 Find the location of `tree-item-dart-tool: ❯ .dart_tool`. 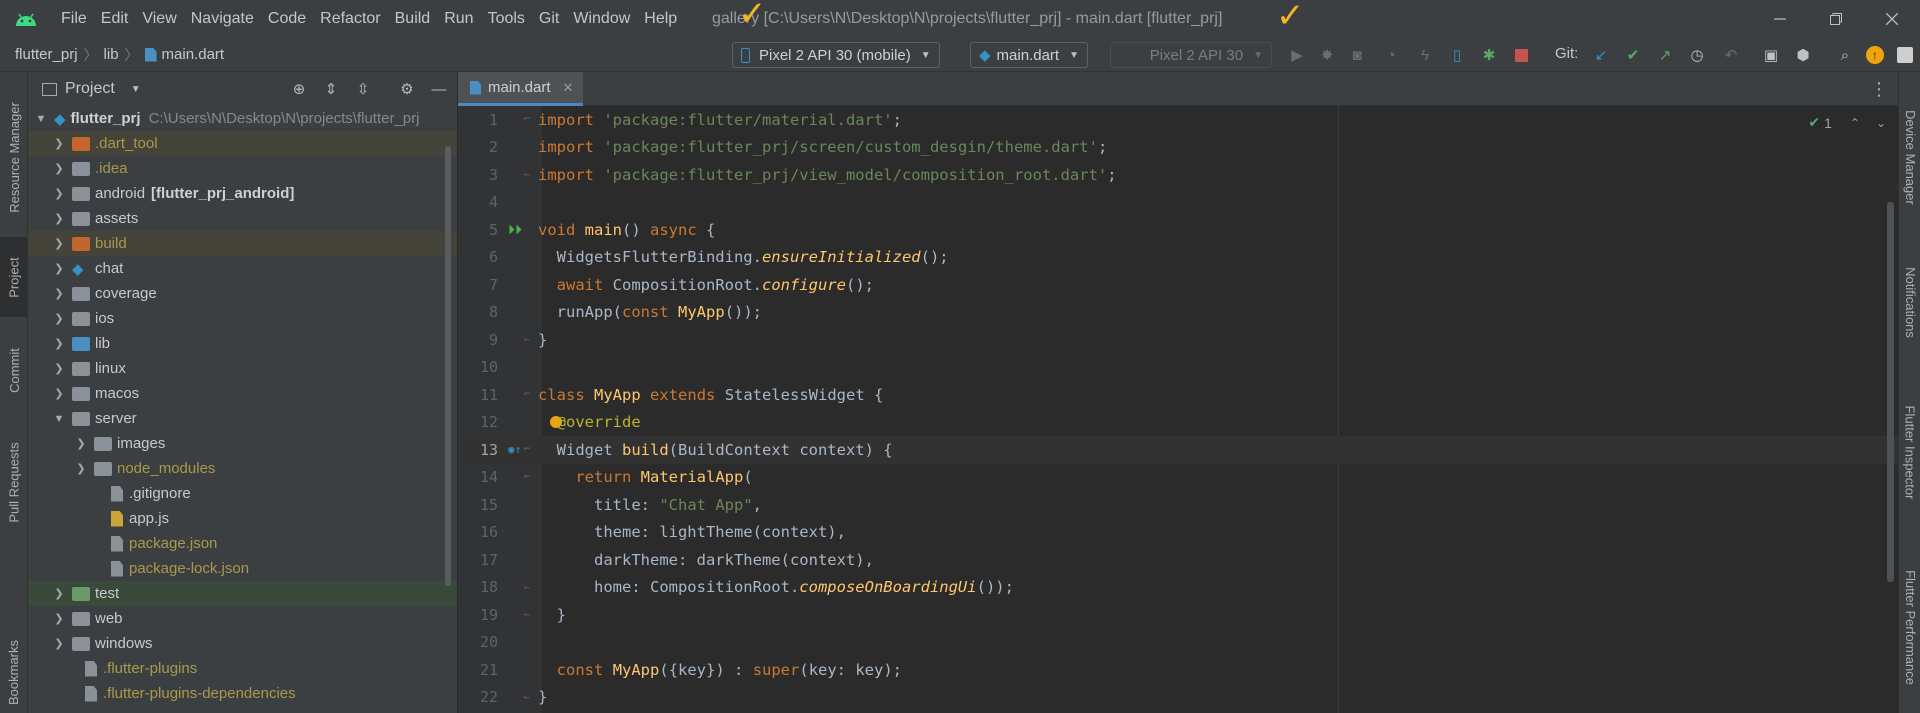

tree-item-dart-tool: ❯ .dart_tool is located at coordinates (242, 143).